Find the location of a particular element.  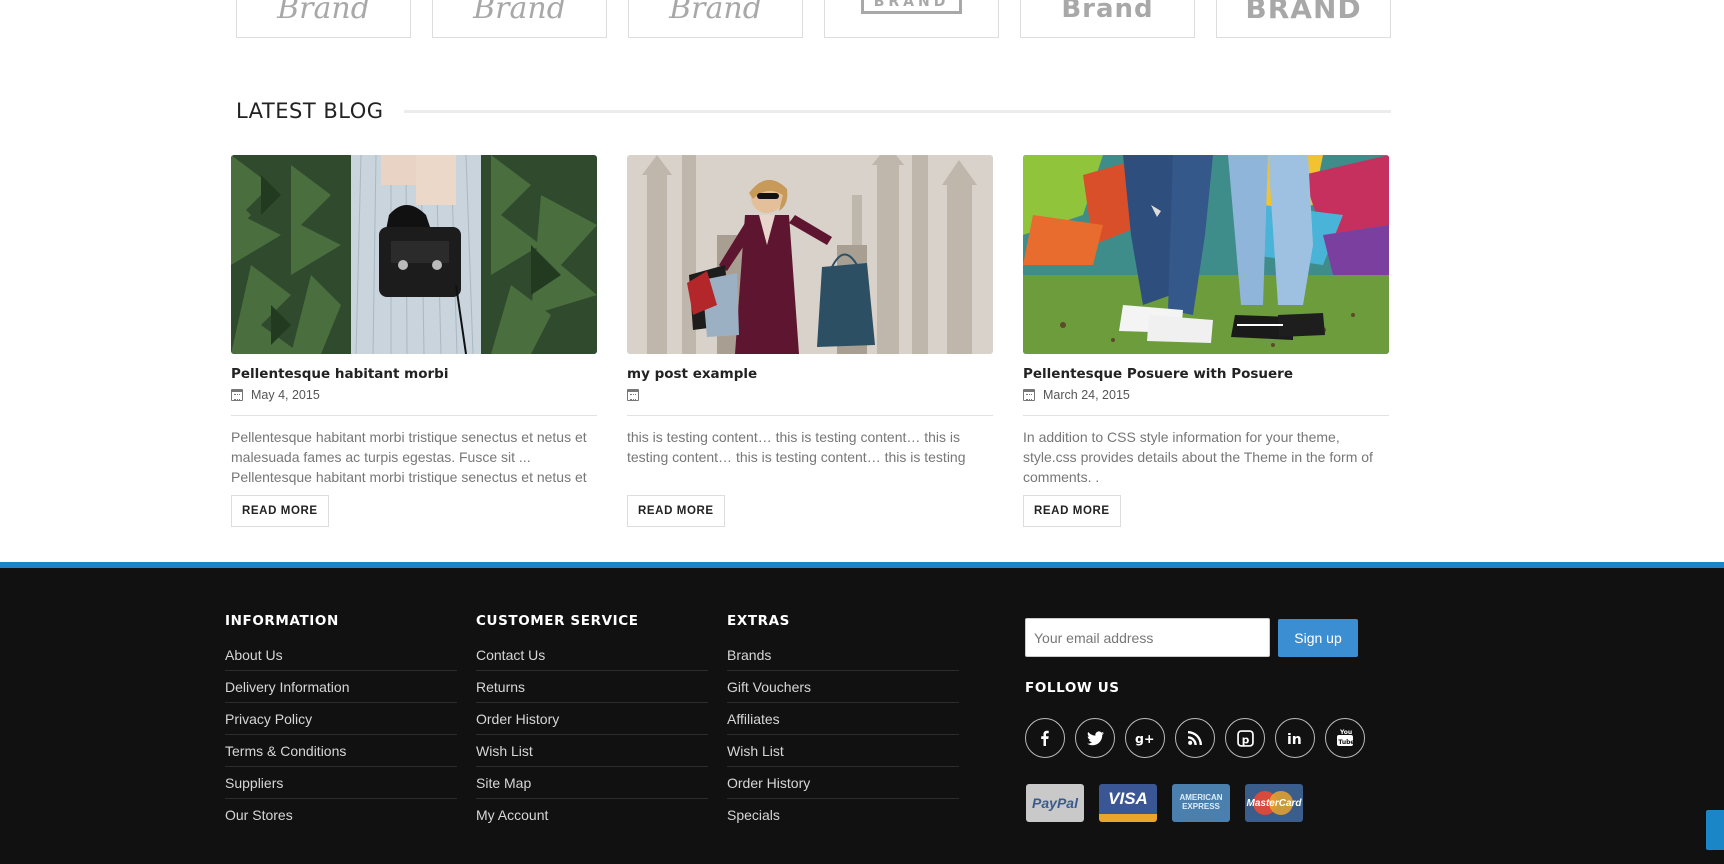

svg-text: g+ is located at coordinates (1144, 738).